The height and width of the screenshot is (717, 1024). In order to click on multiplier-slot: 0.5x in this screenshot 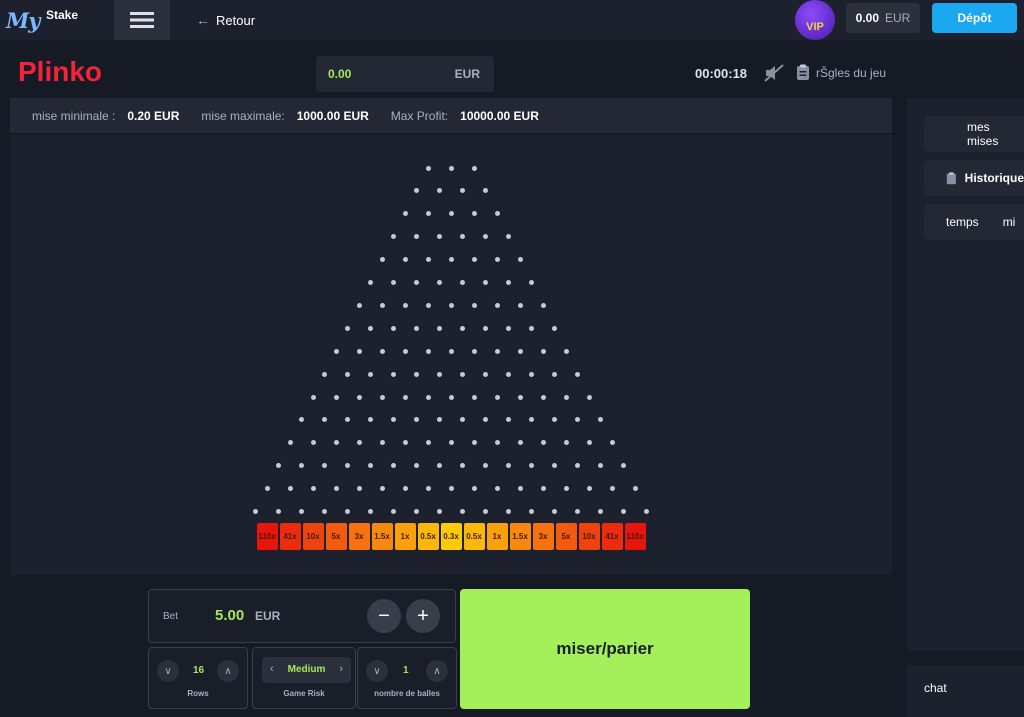, I will do `click(428, 536)`.